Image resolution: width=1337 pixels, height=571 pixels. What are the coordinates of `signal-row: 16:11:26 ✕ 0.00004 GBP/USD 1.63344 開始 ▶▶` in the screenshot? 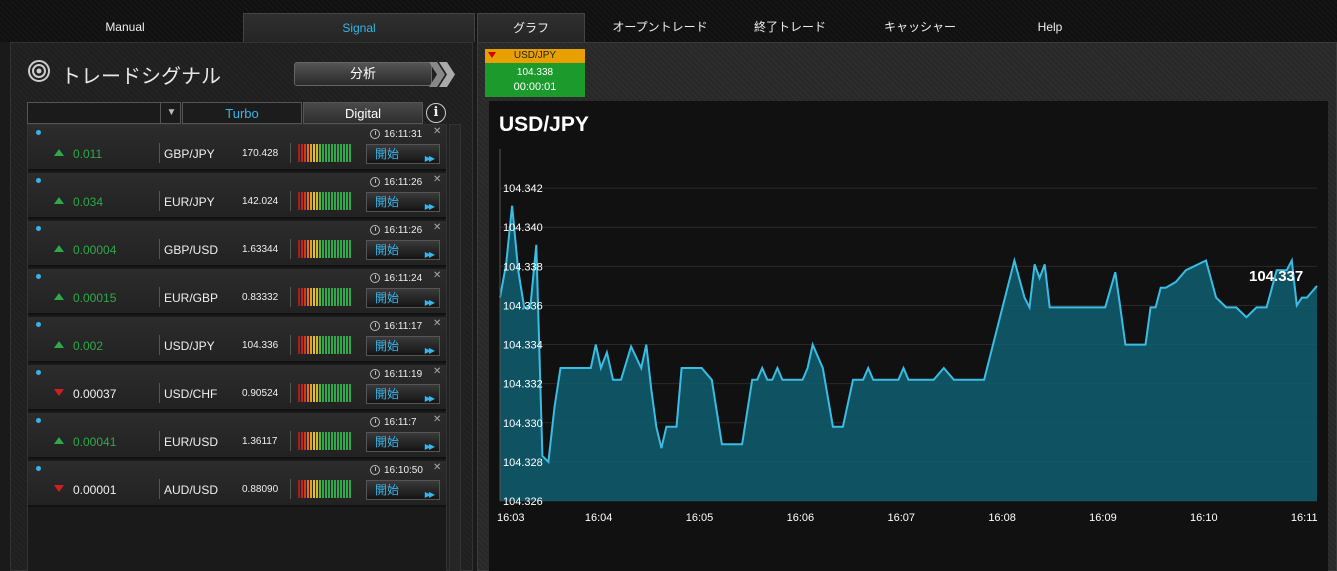 It's located at (237, 244).